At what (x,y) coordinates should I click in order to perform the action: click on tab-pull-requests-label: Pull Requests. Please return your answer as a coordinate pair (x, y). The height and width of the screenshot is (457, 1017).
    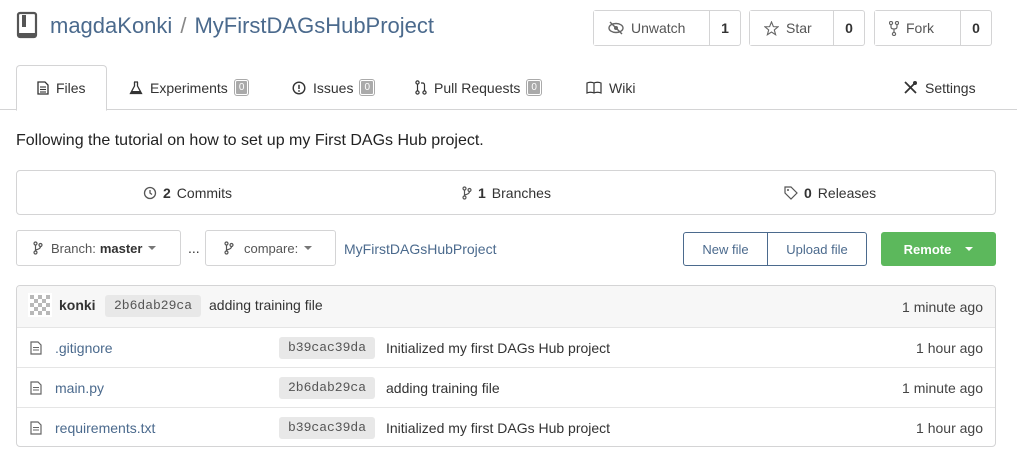
    Looking at the image, I should click on (477, 87).